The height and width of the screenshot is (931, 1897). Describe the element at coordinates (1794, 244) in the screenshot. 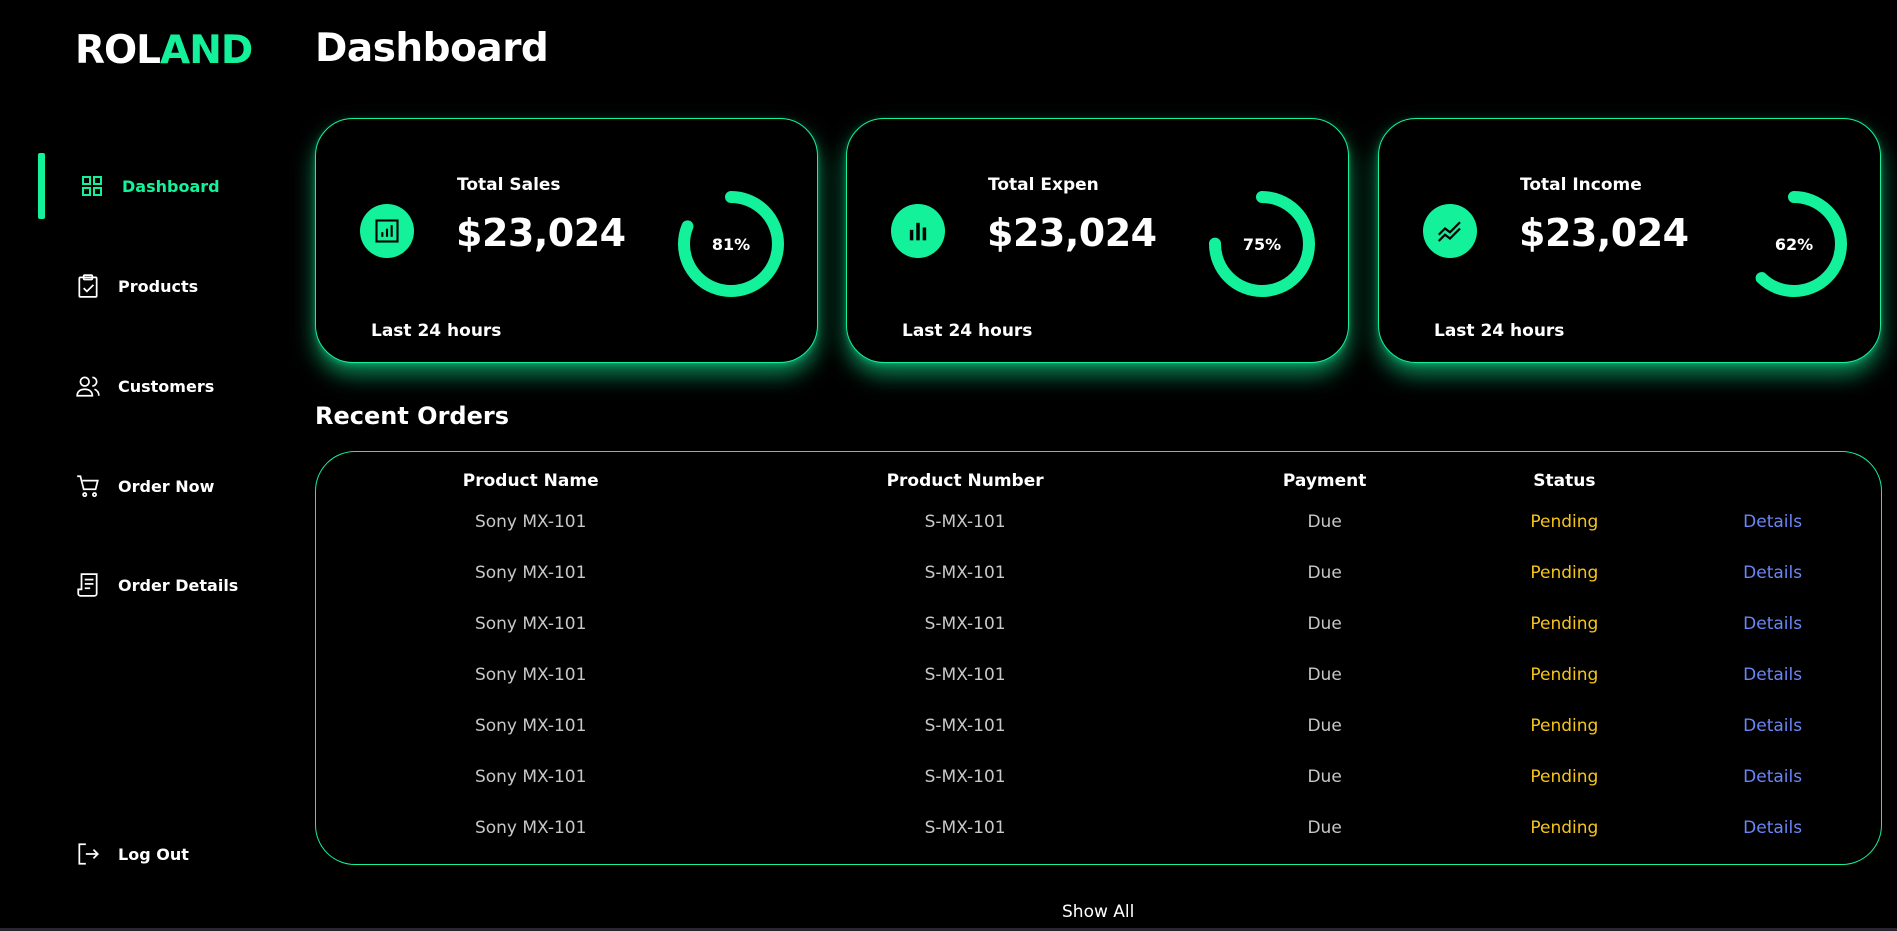

I see `progress-ring-label: 62%` at that location.